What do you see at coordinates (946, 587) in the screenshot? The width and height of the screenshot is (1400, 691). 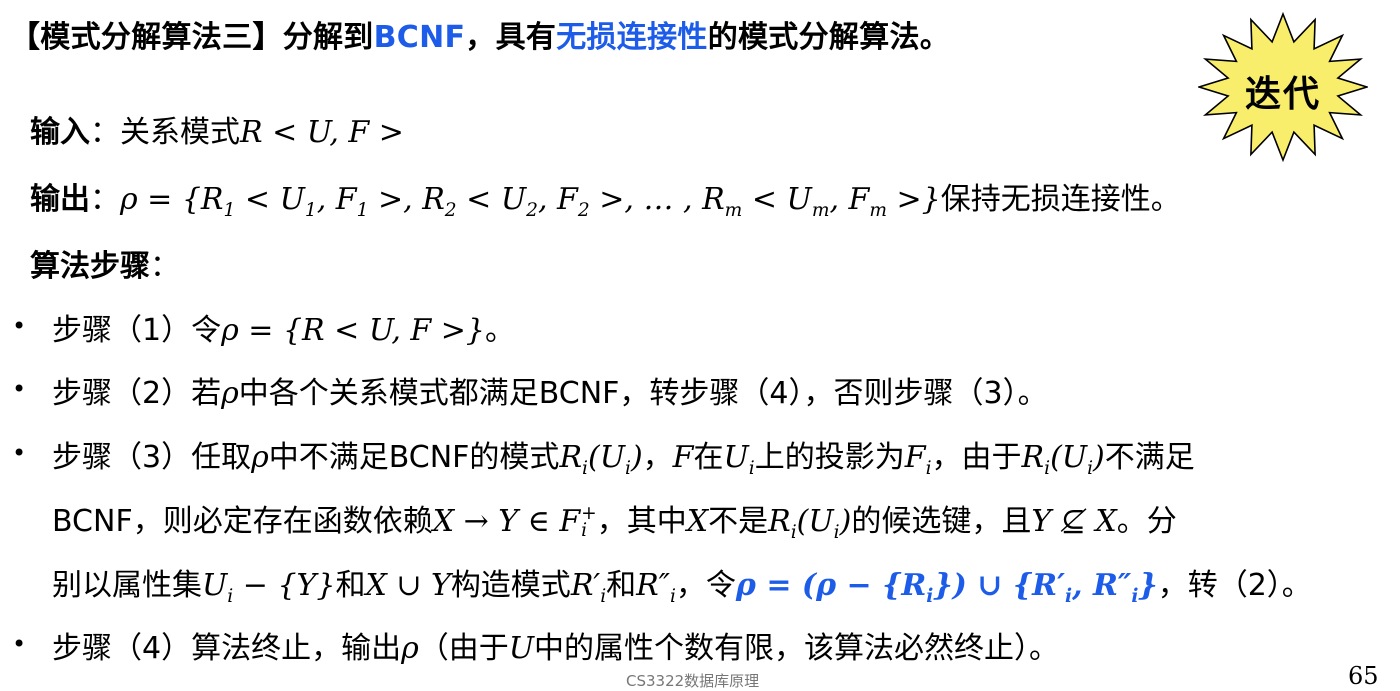 I see `step-3-assignment-formula: ρ = (ρ − {Ri}) ∪ {R′i, R″i}` at bounding box center [946, 587].